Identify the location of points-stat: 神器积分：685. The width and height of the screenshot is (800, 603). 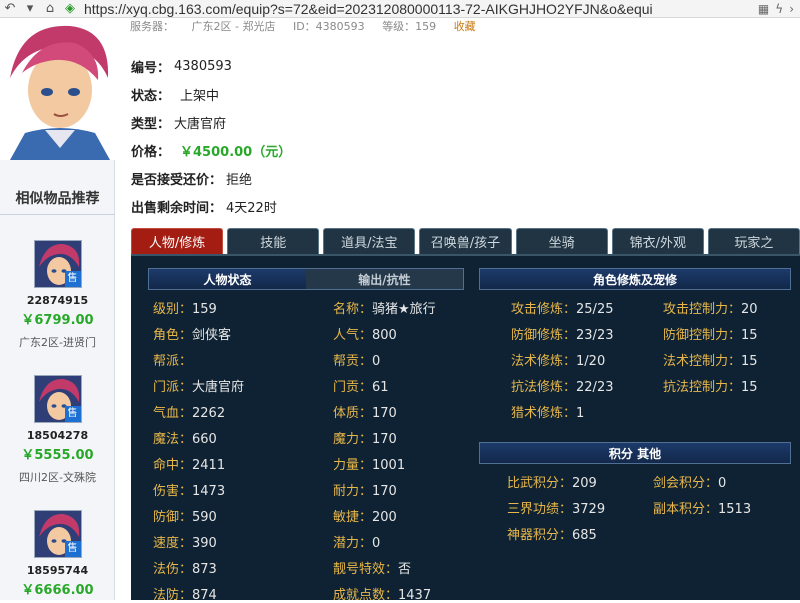
(552, 533).